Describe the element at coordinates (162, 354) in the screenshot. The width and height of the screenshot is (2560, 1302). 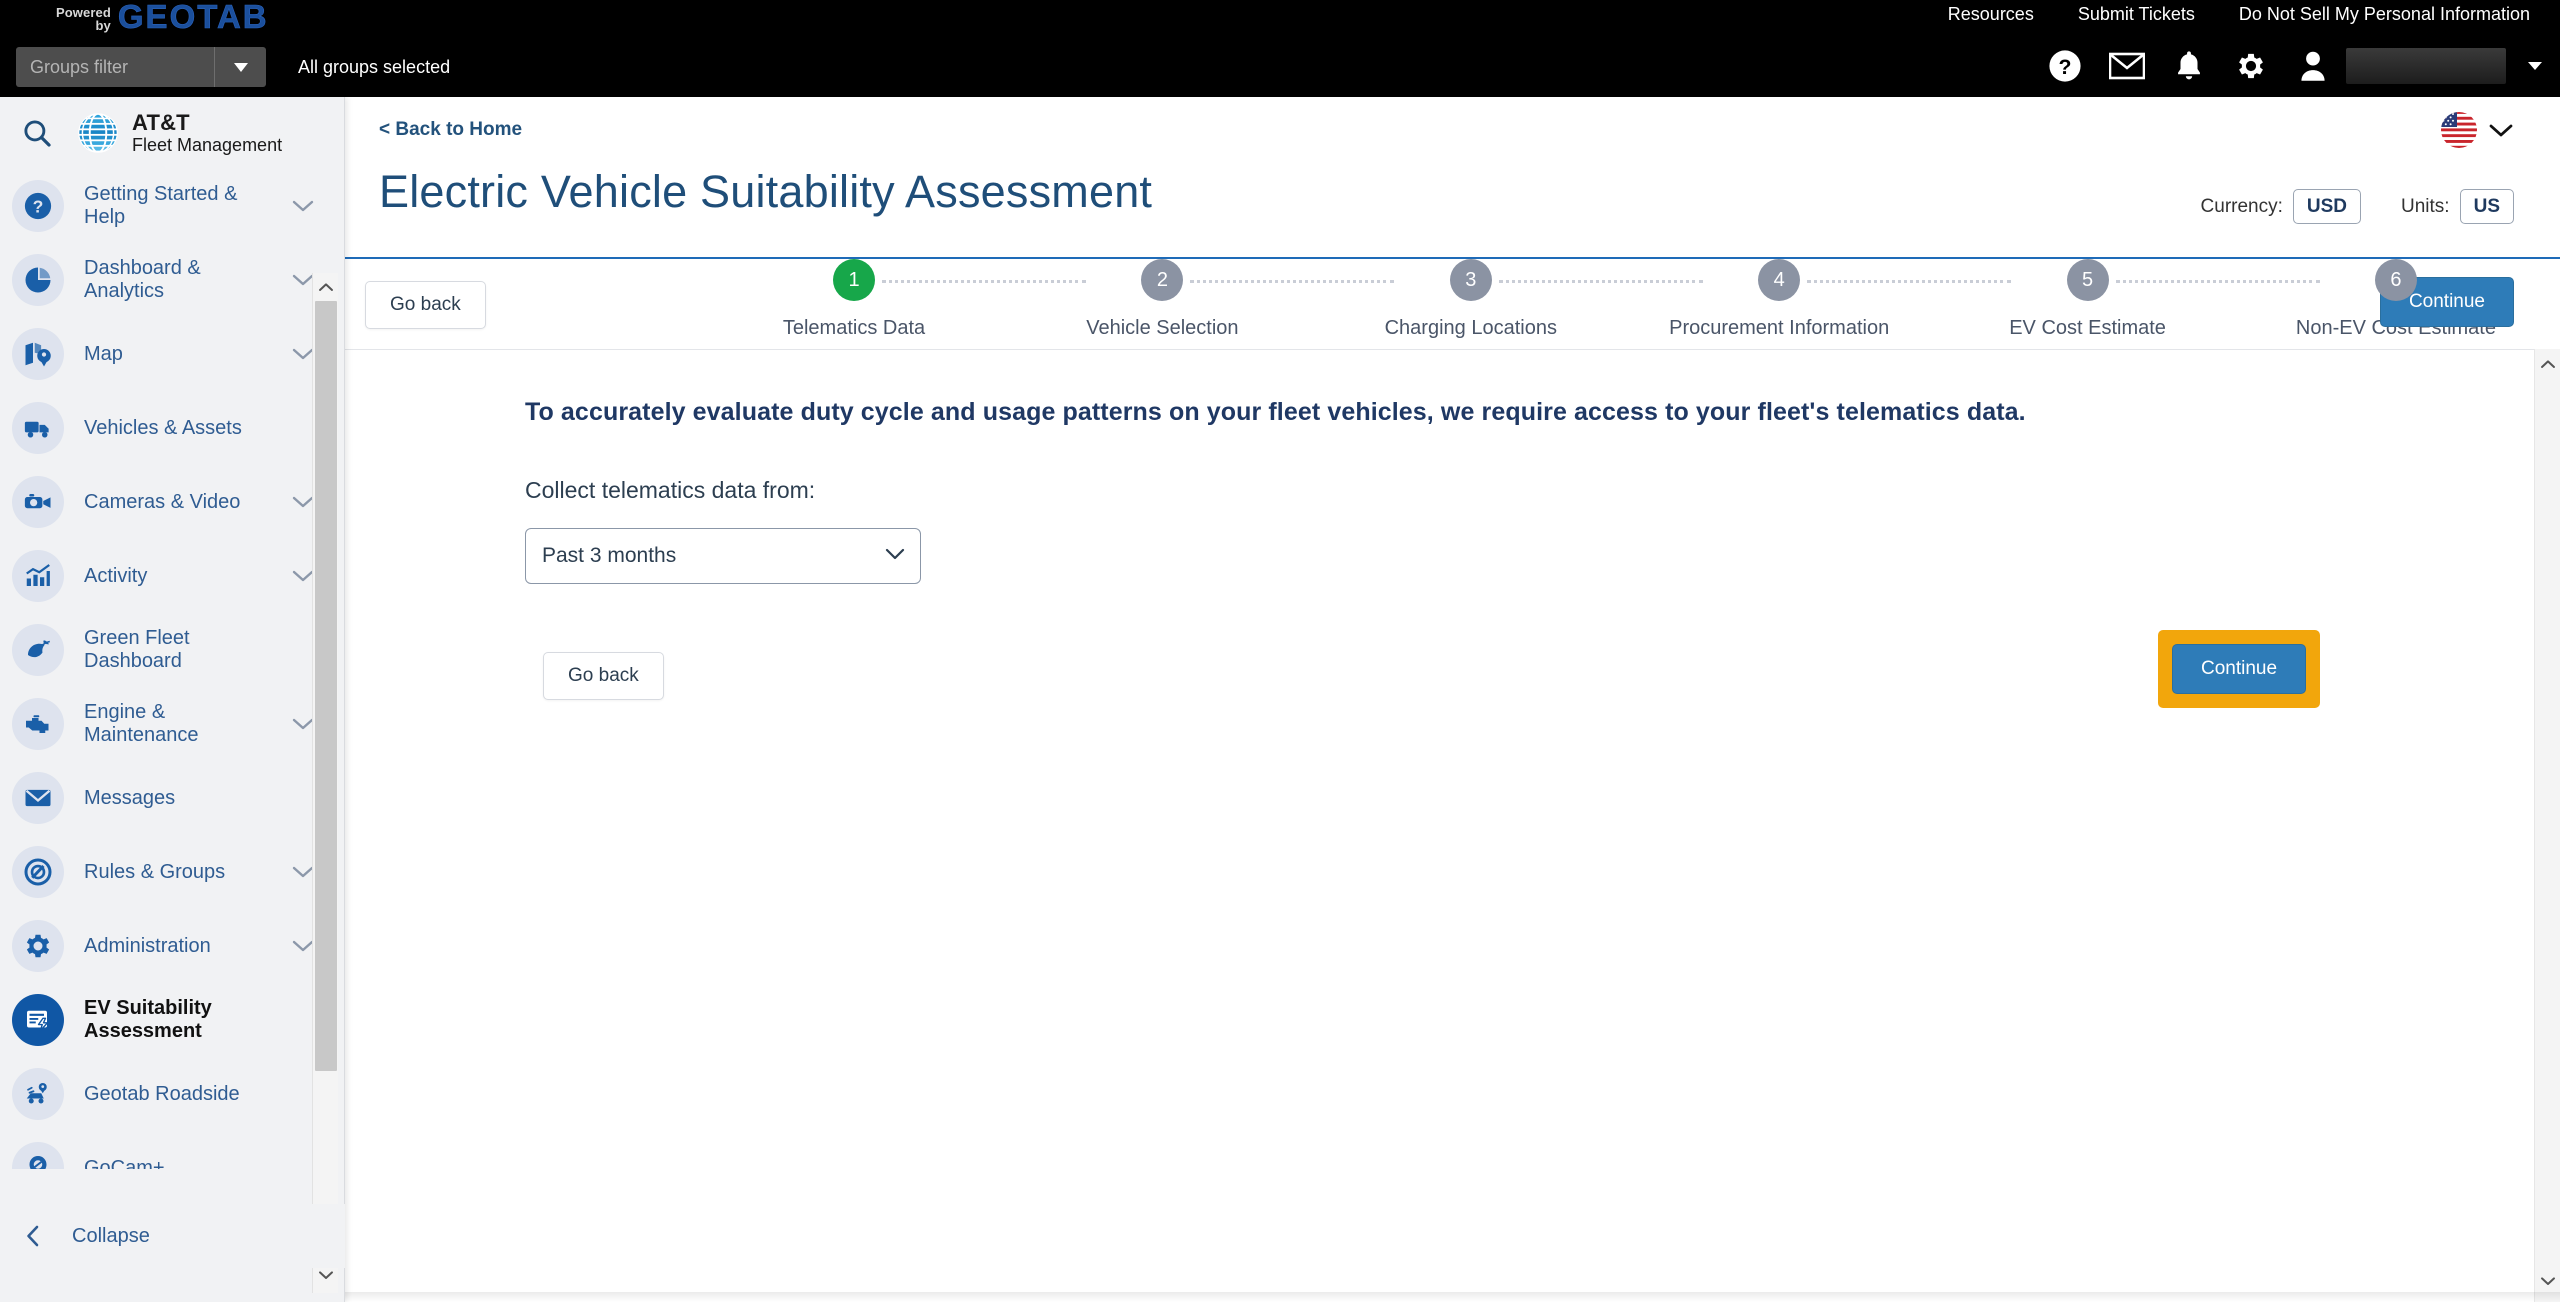
I see `sidebar-item-map: Map` at that location.